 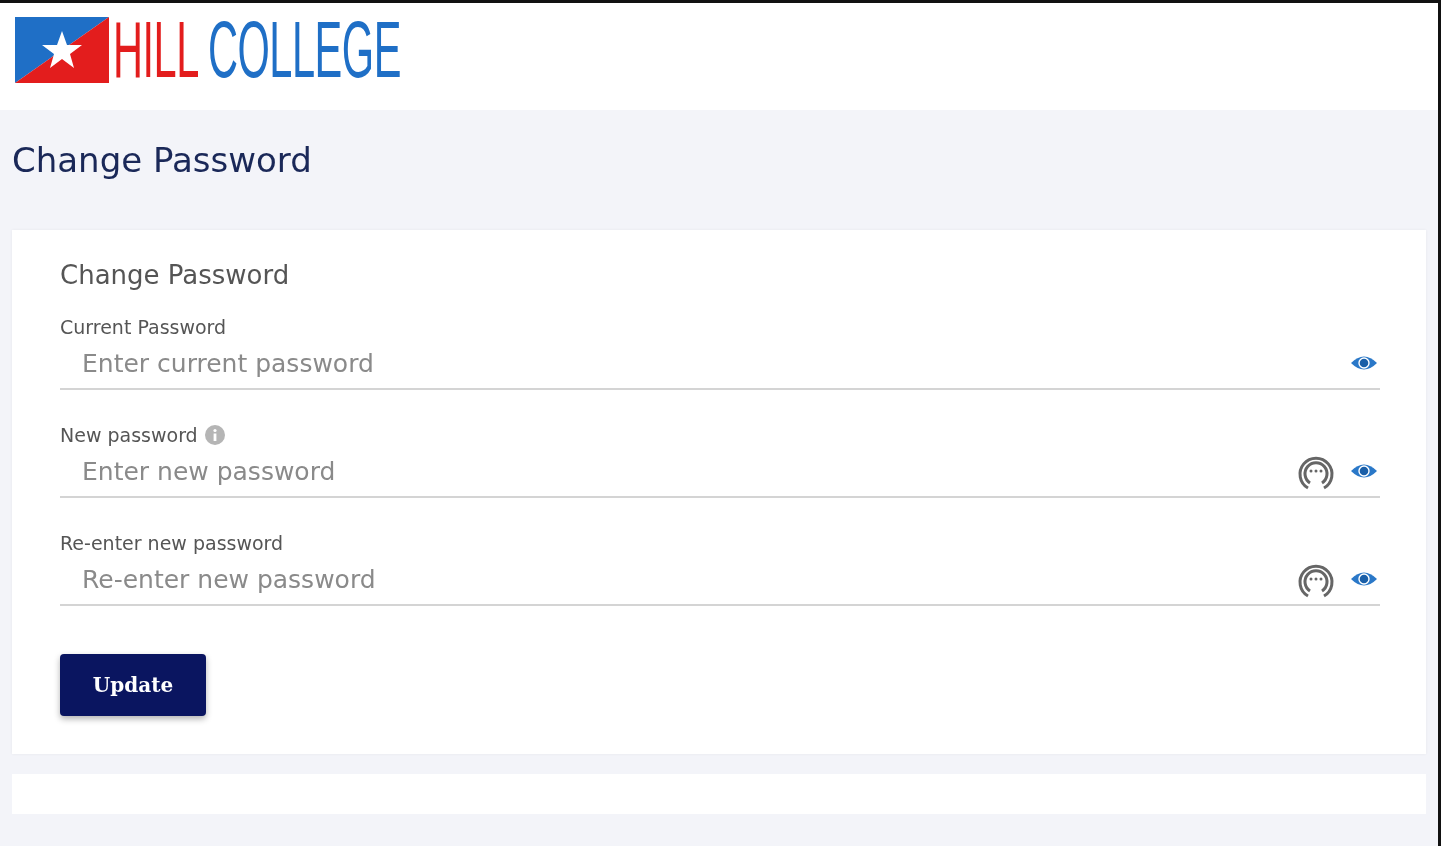 I want to click on password-field: Enter current password, so click(x=711, y=363).